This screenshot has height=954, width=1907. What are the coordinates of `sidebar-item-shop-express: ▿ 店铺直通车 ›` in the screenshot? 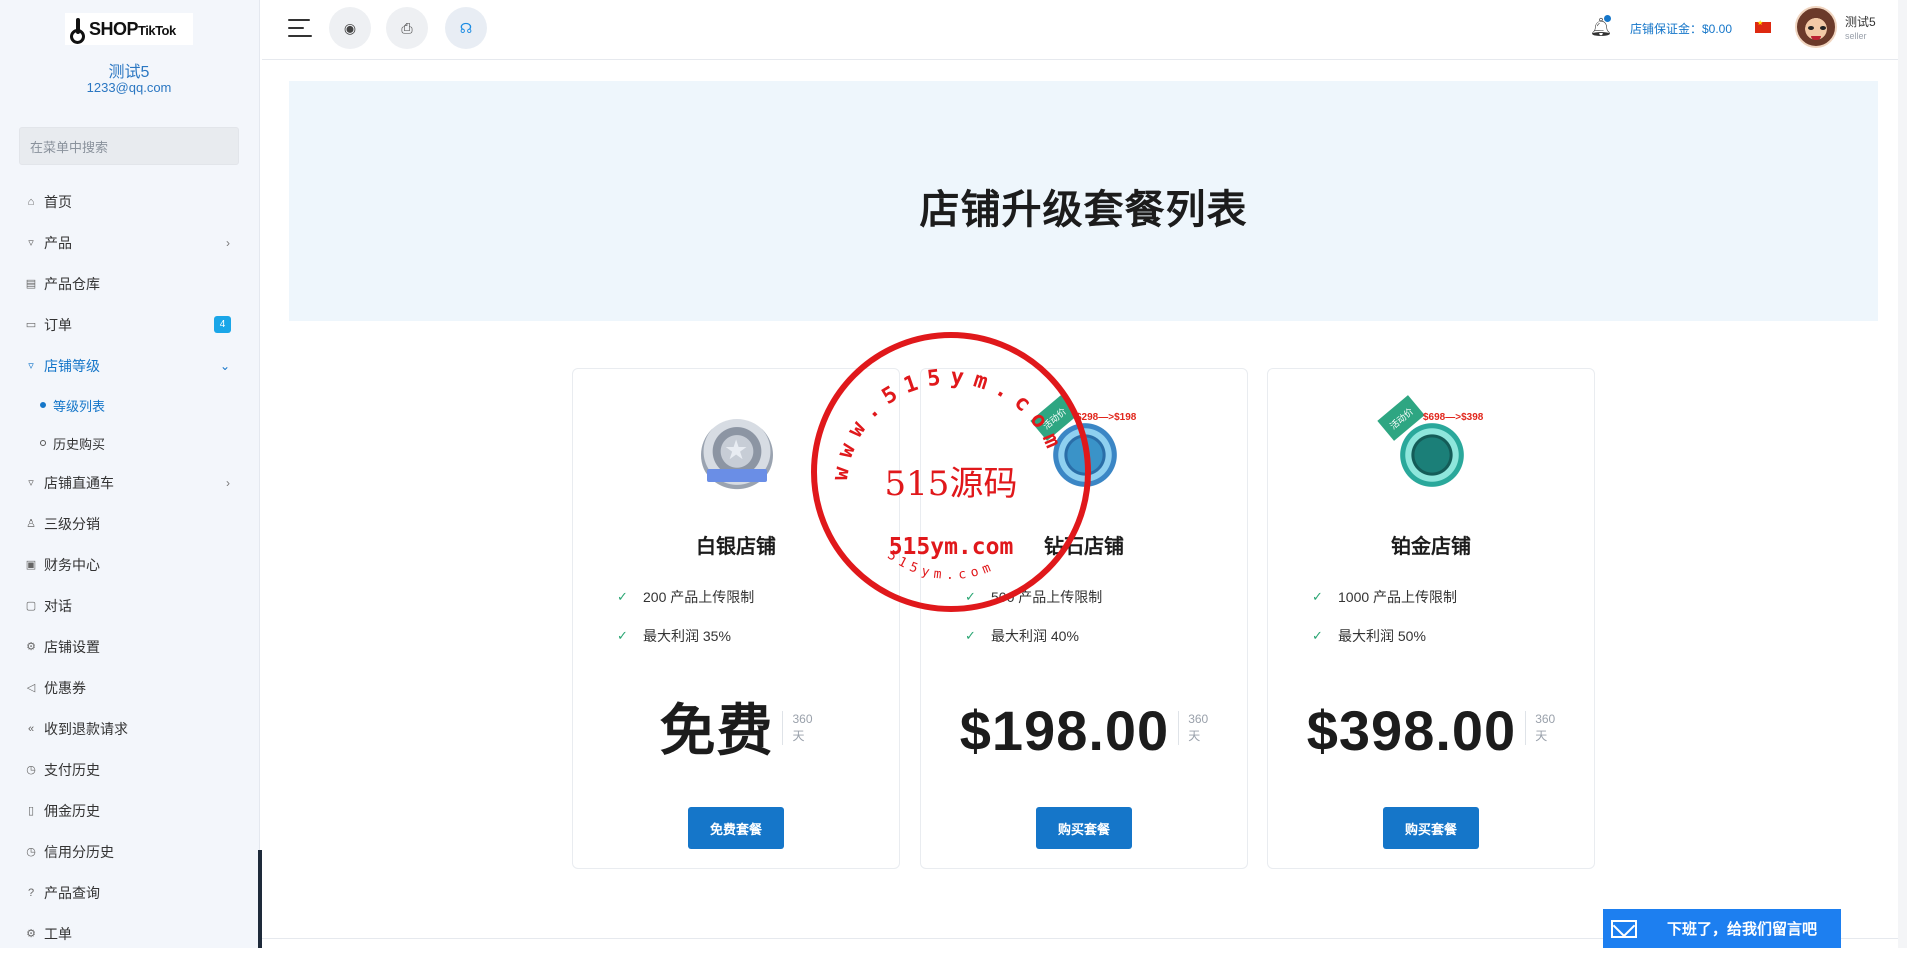 It's located at (129, 482).